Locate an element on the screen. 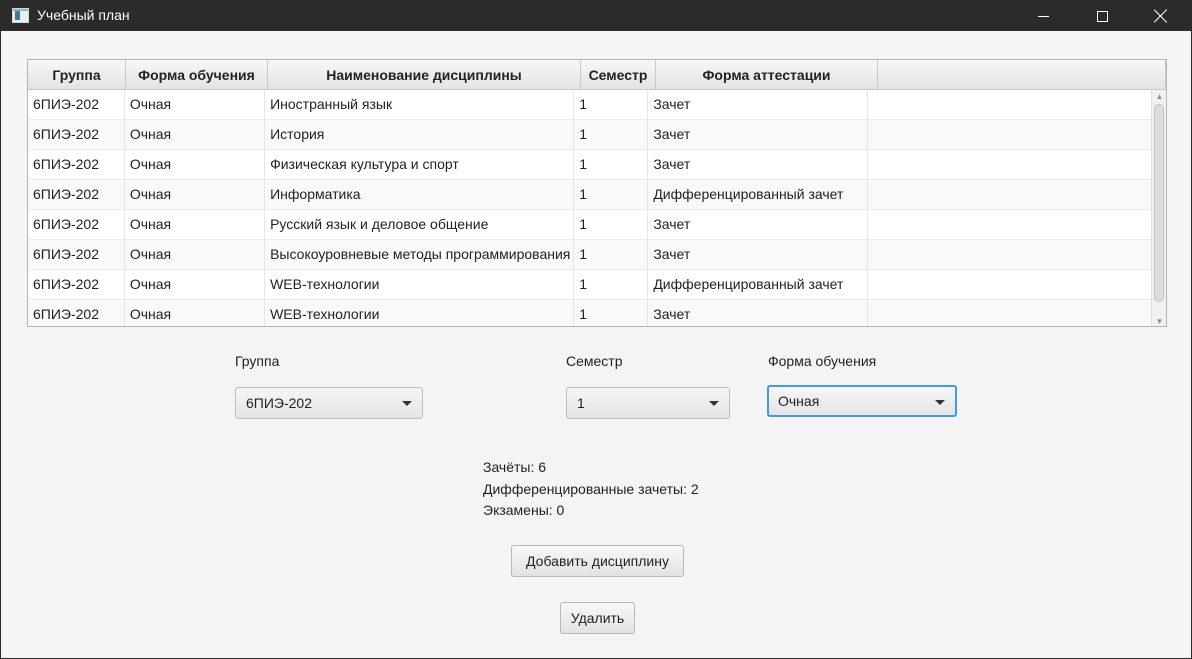 Image resolution: width=1192 pixels, height=659 pixels. column-header-attestation: Форма аттестации is located at coordinates (767, 75).